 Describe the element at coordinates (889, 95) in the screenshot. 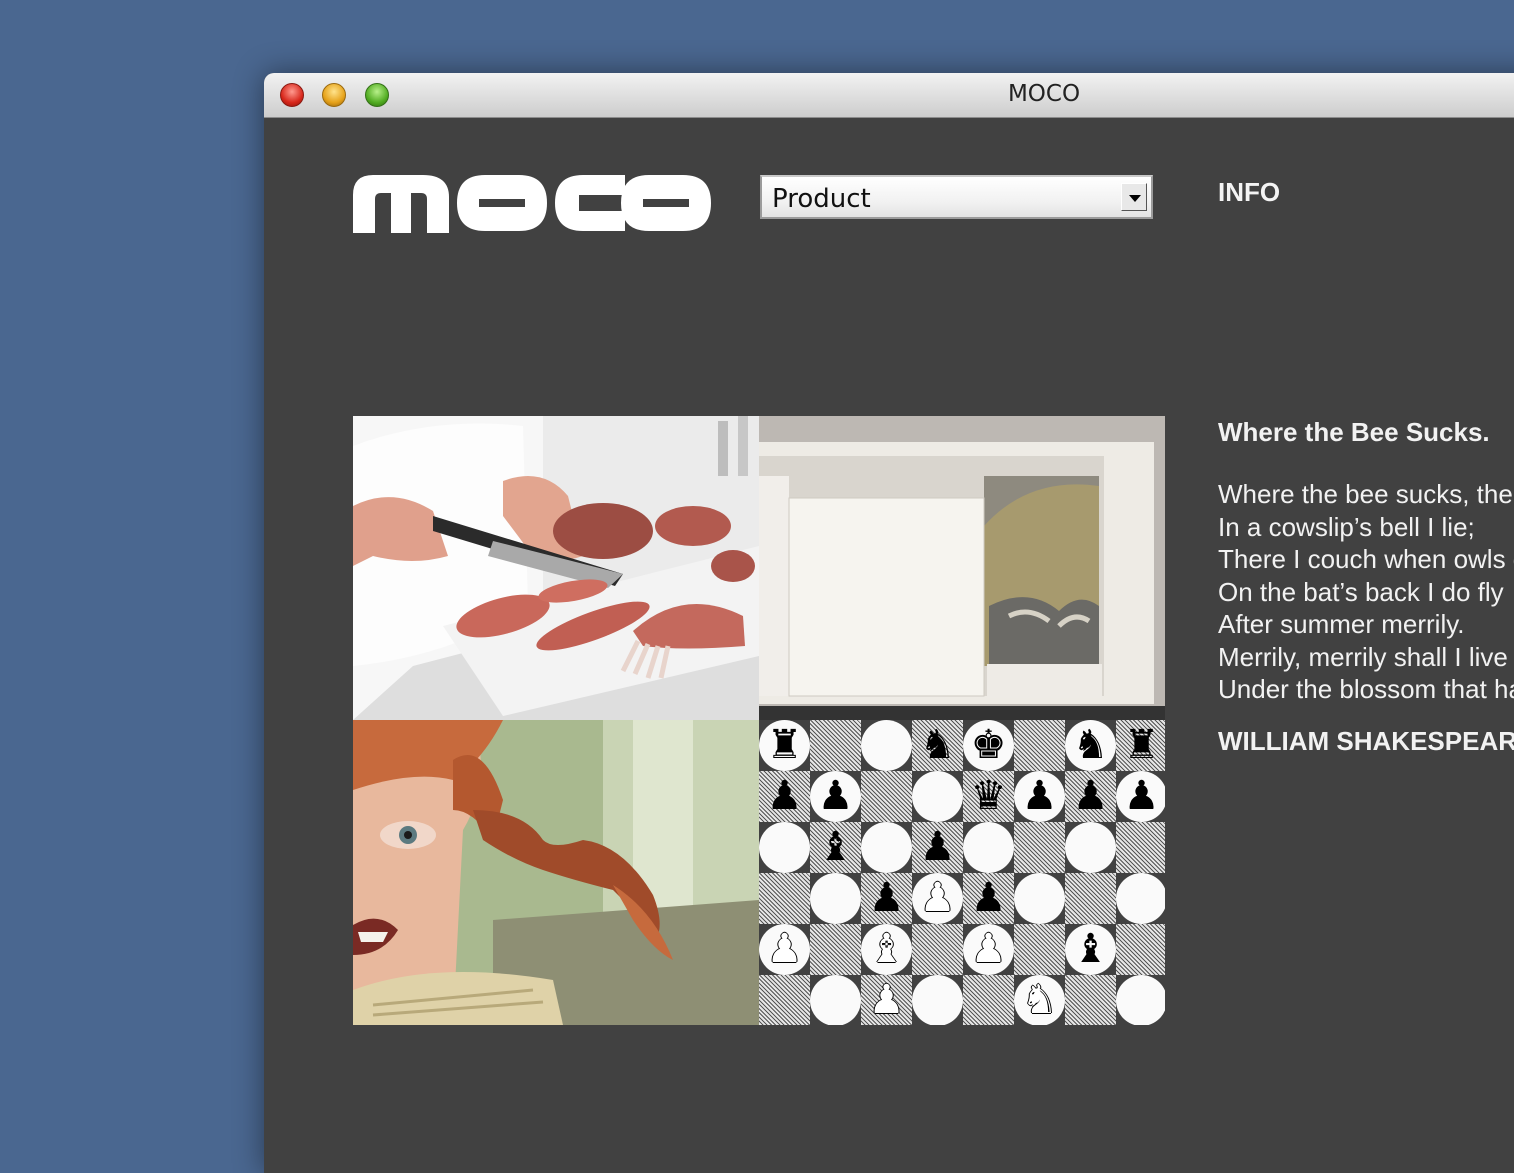

I see `title-bar: MOCO` at that location.